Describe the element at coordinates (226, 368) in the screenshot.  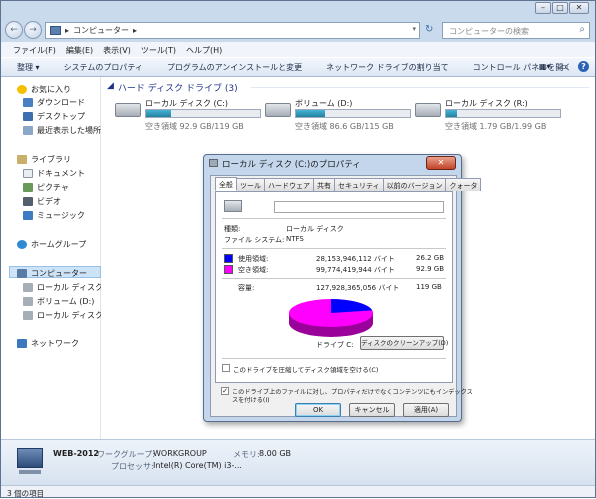
I see `compress-checkbox` at that location.